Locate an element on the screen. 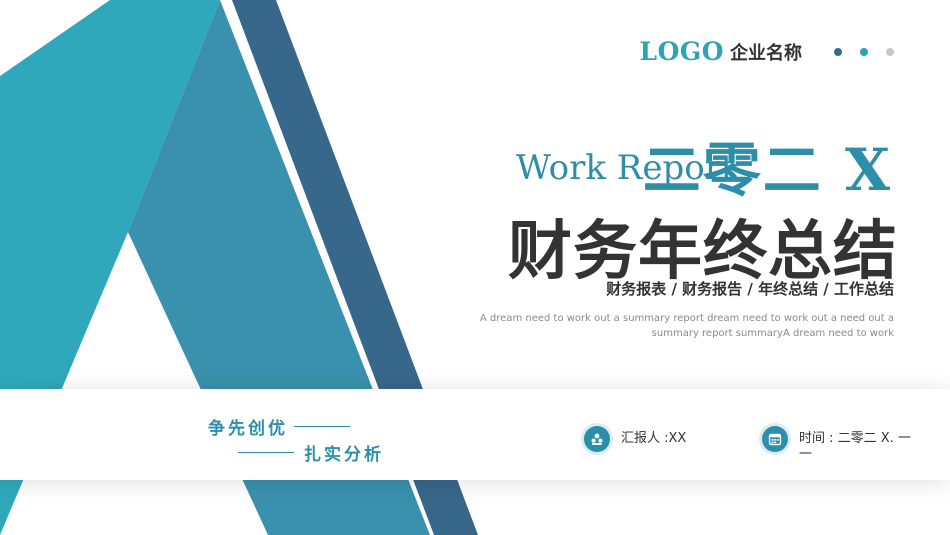  category-list: 财务报表 / 财务报告 / 年终总结 / 工作总结 is located at coordinates (750, 289).